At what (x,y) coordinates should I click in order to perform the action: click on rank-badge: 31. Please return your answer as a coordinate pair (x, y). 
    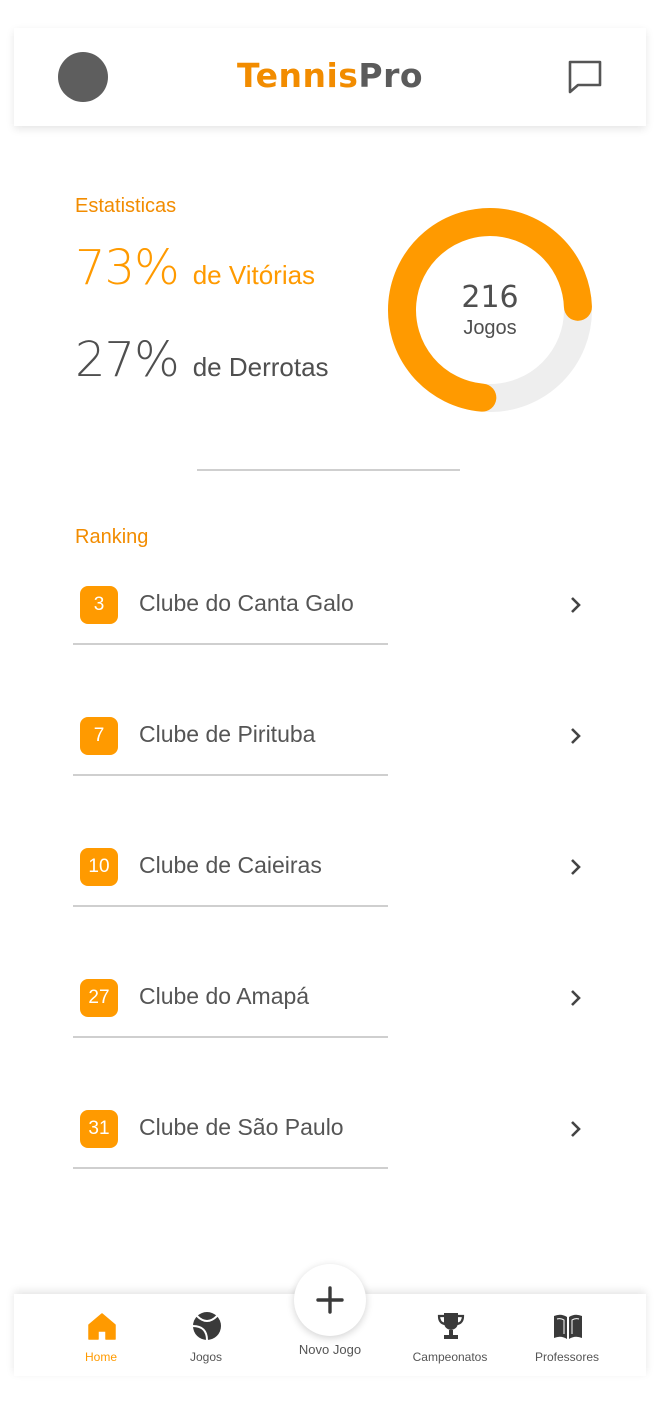
    Looking at the image, I should click on (99, 1129).